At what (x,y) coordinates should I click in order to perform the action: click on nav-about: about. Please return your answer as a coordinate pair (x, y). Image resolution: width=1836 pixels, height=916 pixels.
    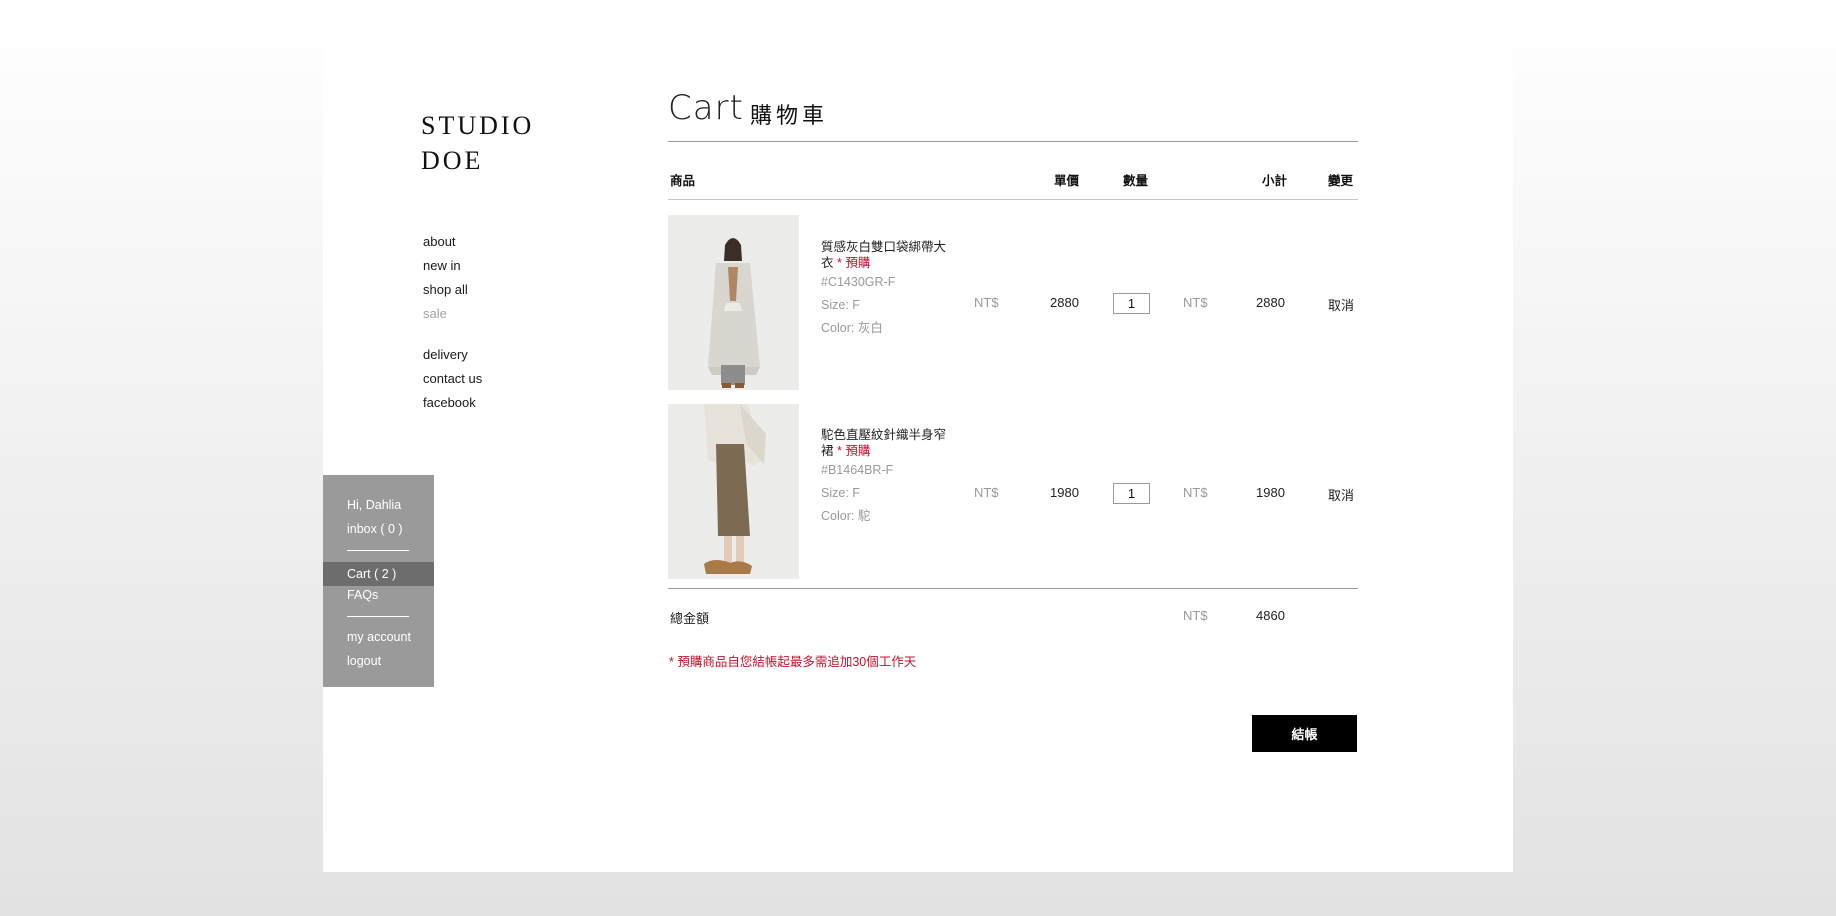
    Looking at the image, I should click on (445, 245).